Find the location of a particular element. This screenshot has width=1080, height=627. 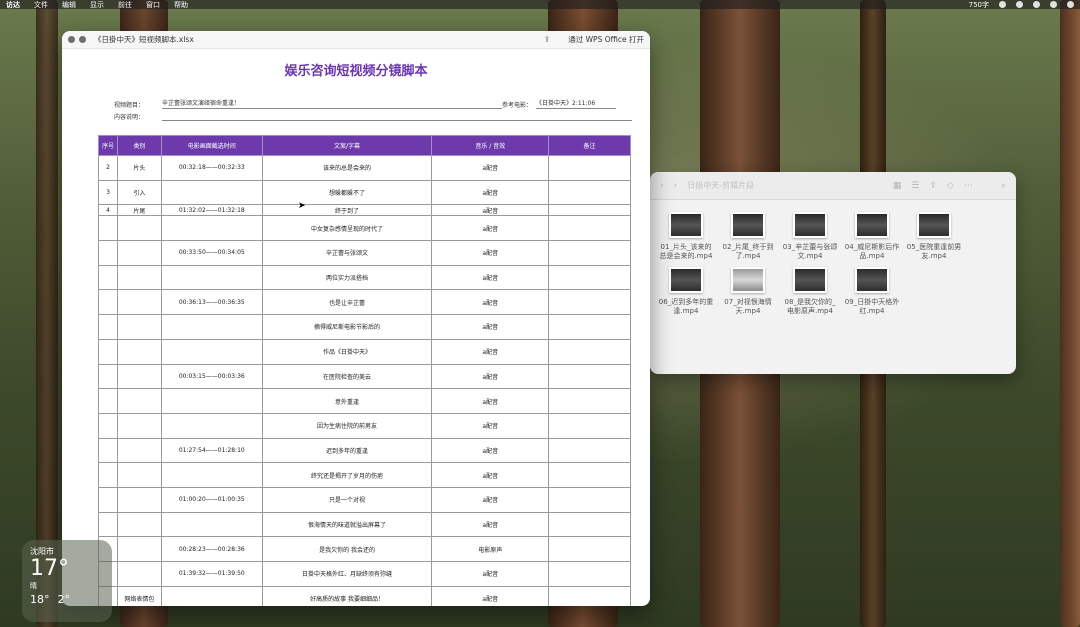

menu-item: 显示 is located at coordinates (97, 5).